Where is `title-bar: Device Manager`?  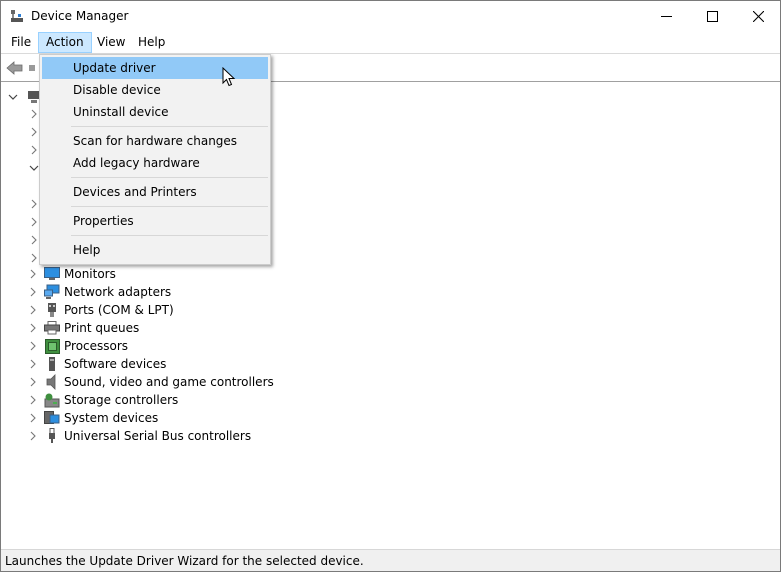 title-bar: Device Manager is located at coordinates (390, 16).